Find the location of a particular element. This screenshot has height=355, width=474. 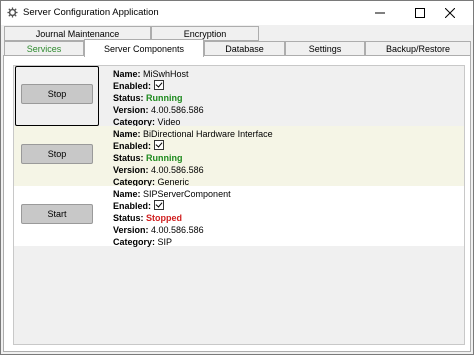

status-value: Stopped is located at coordinates (164, 218).